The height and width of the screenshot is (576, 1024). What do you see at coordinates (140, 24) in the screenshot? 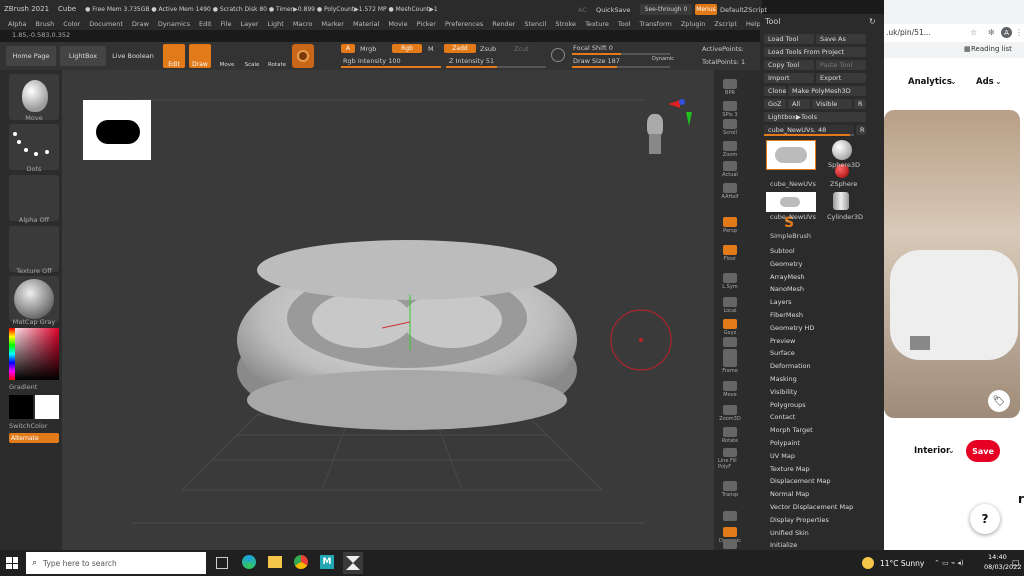
I see `menu-draw: Draw` at bounding box center [140, 24].